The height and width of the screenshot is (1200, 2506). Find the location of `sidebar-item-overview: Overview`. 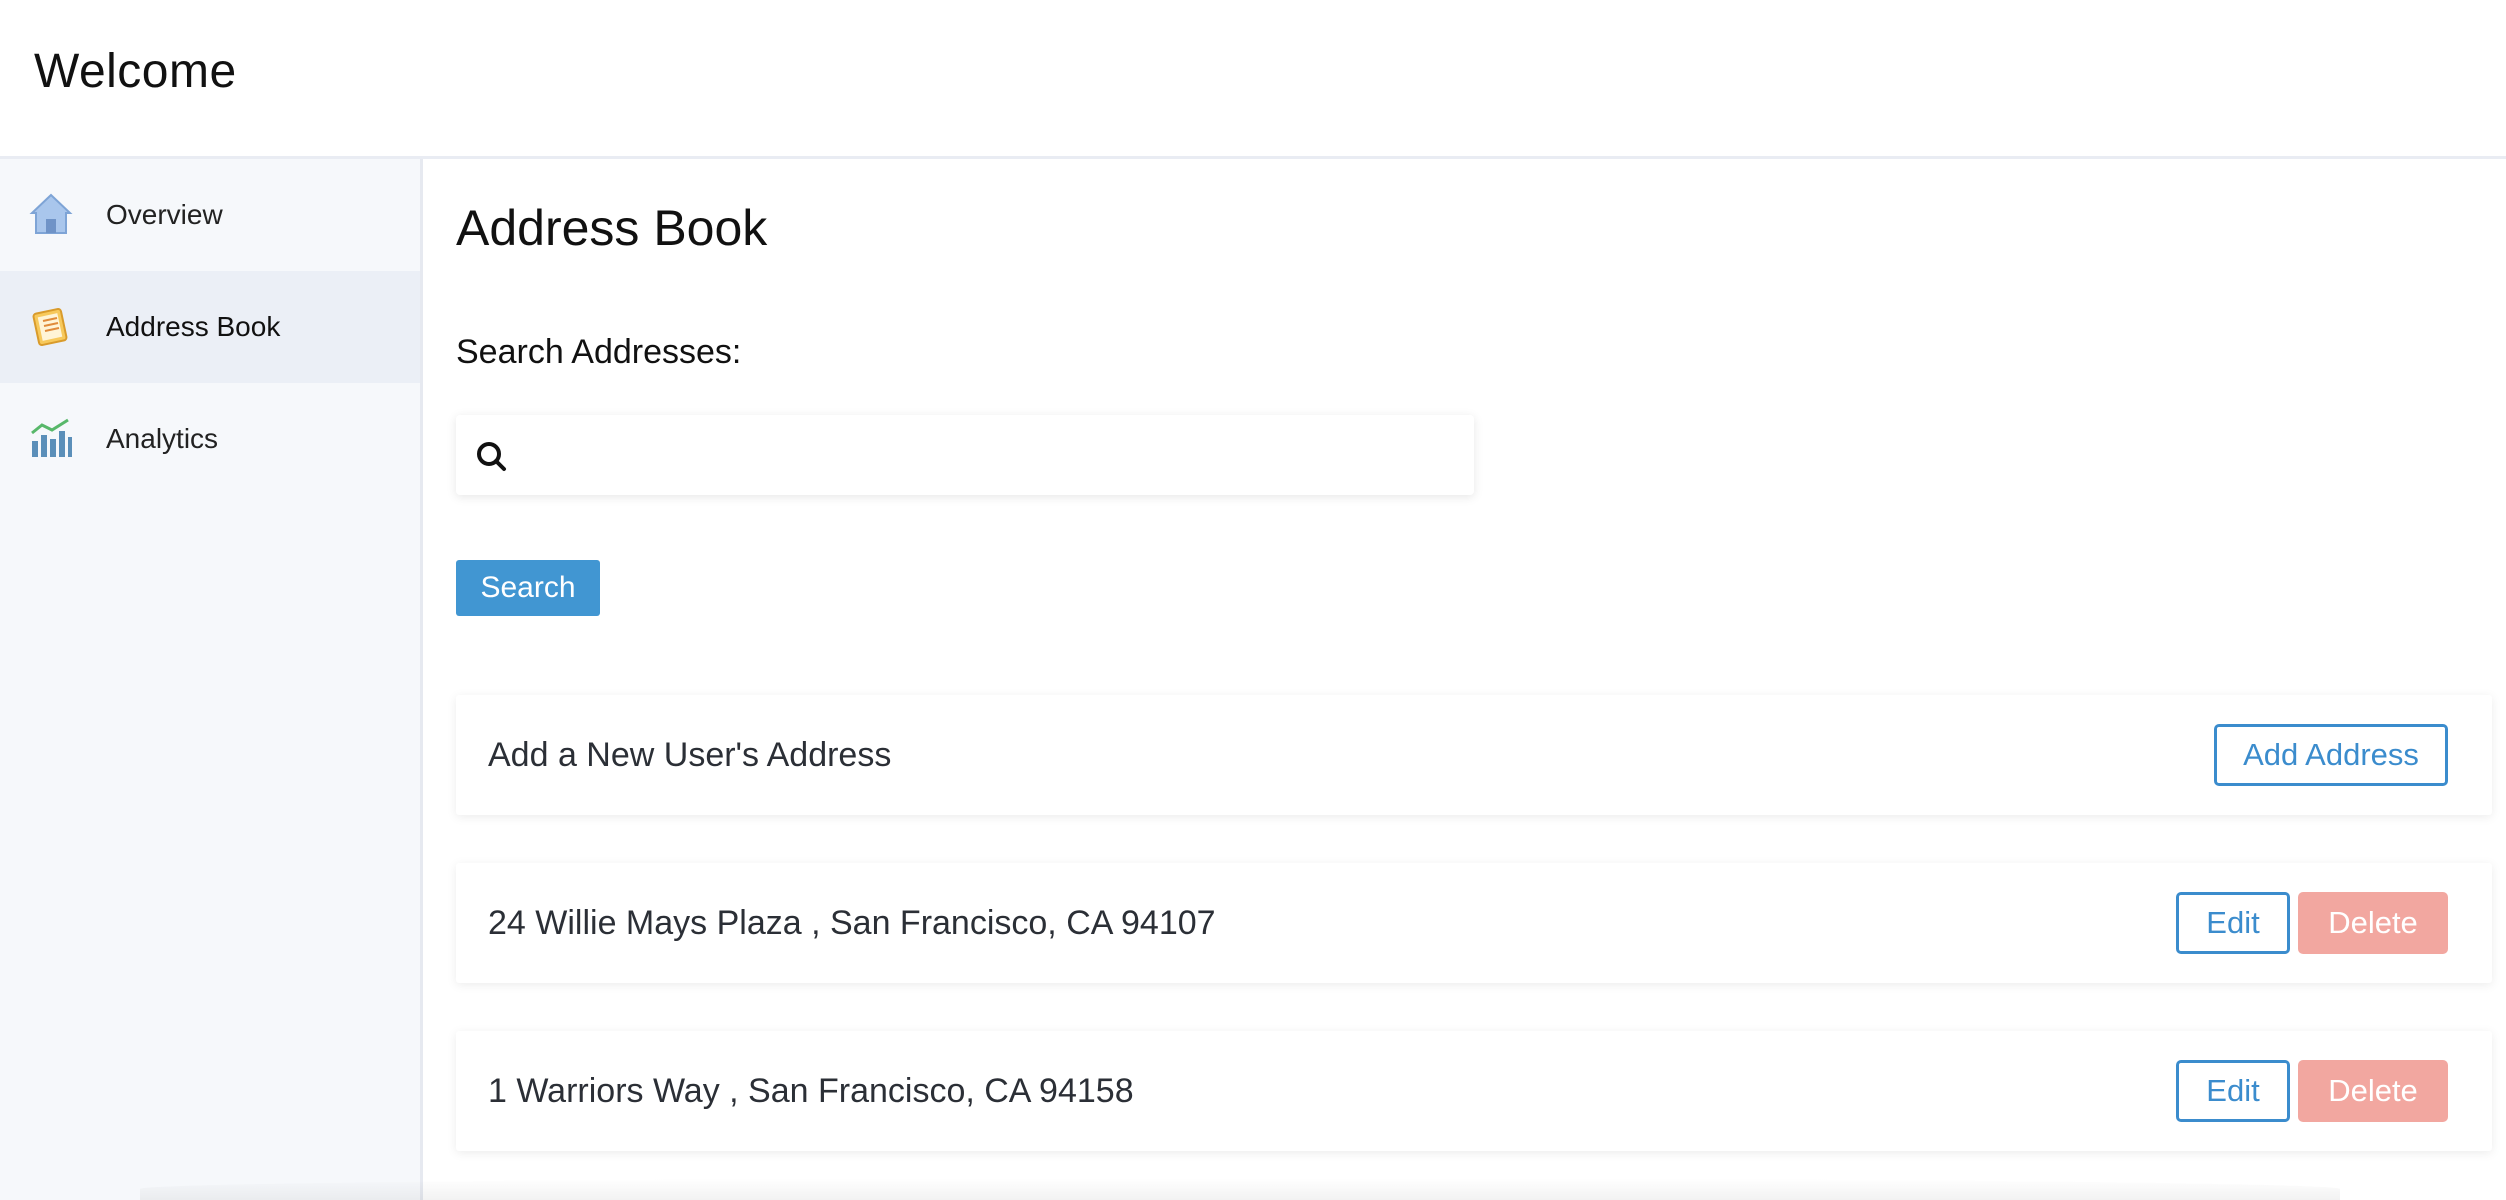

sidebar-item-overview: Overview is located at coordinates (210, 215).